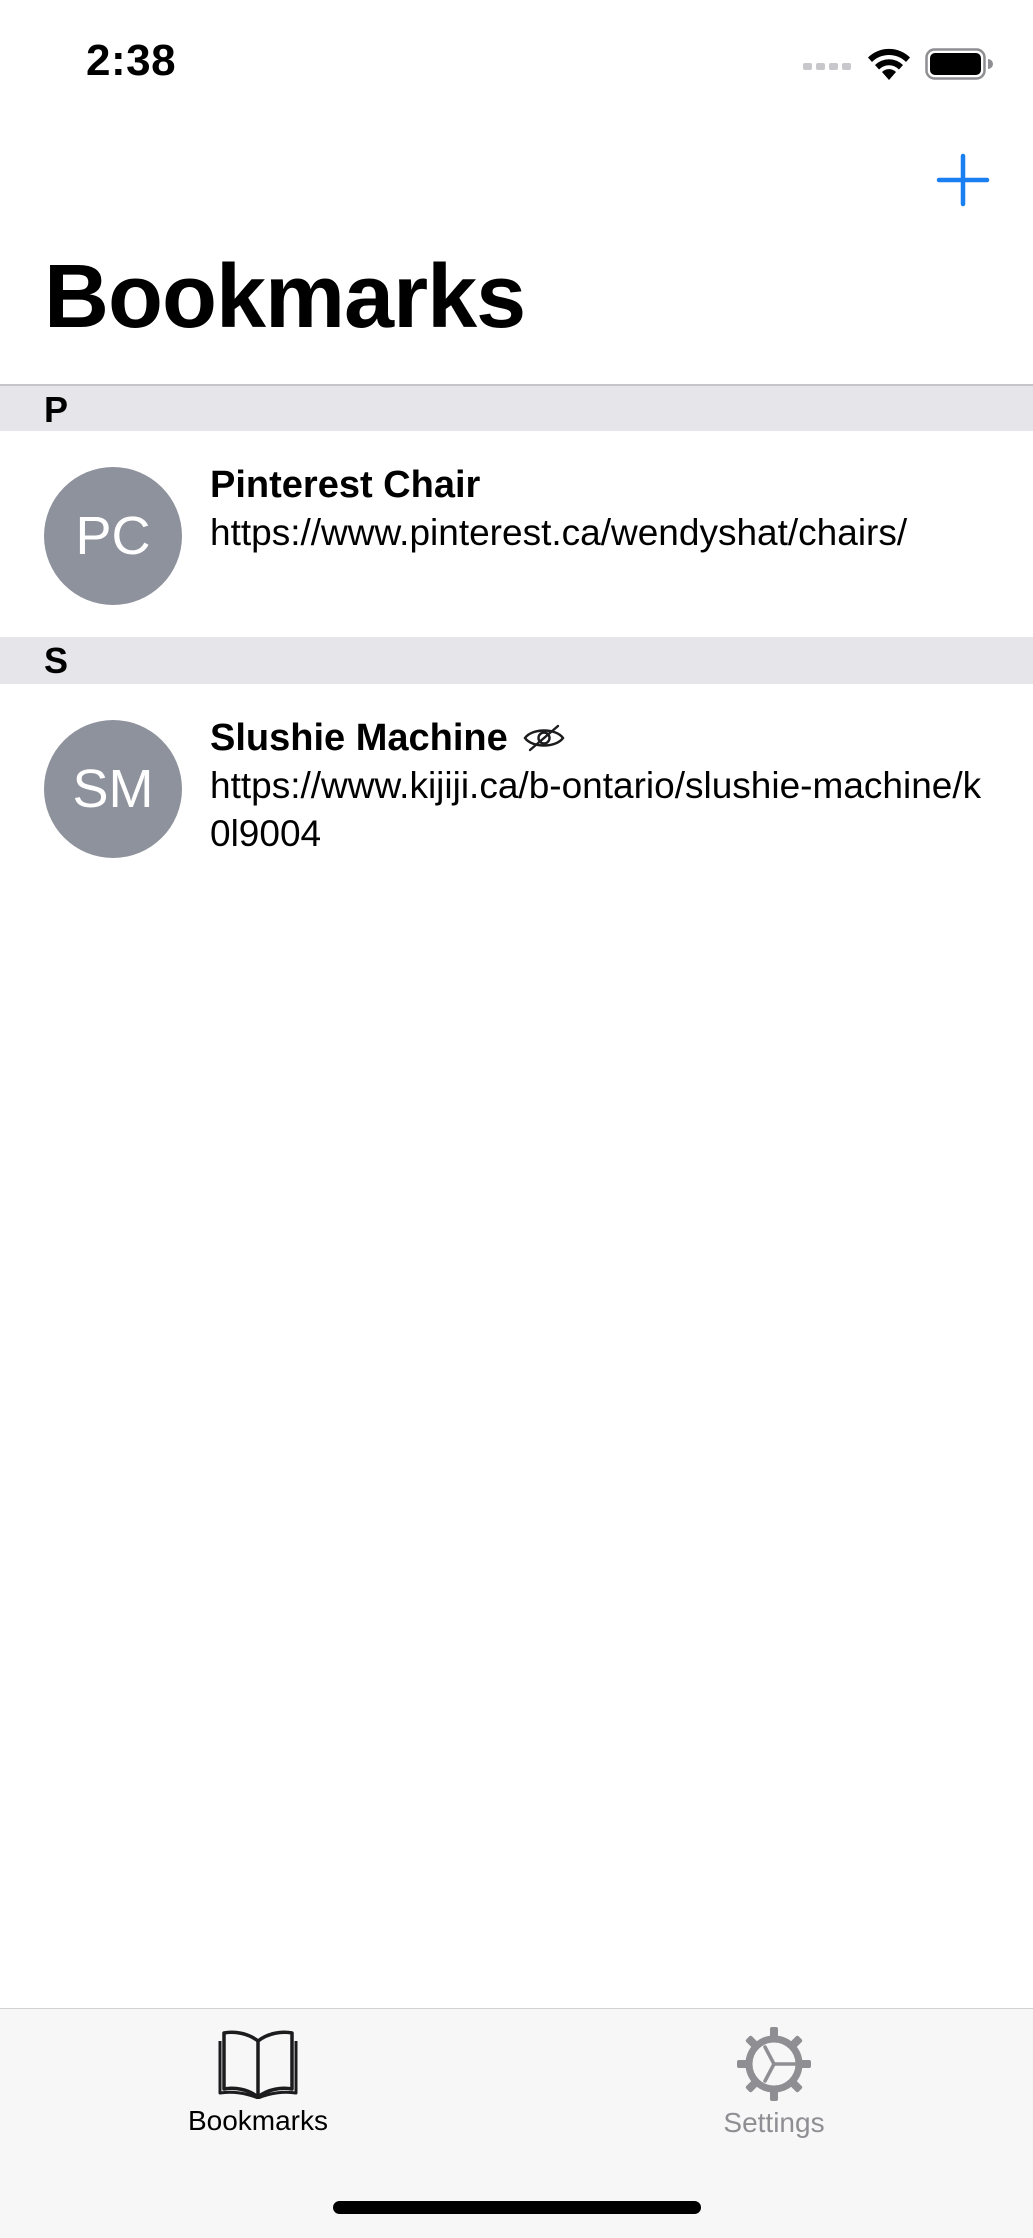  What do you see at coordinates (345, 485) in the screenshot?
I see `bookmark-title-label: Pinterest Chair` at bounding box center [345, 485].